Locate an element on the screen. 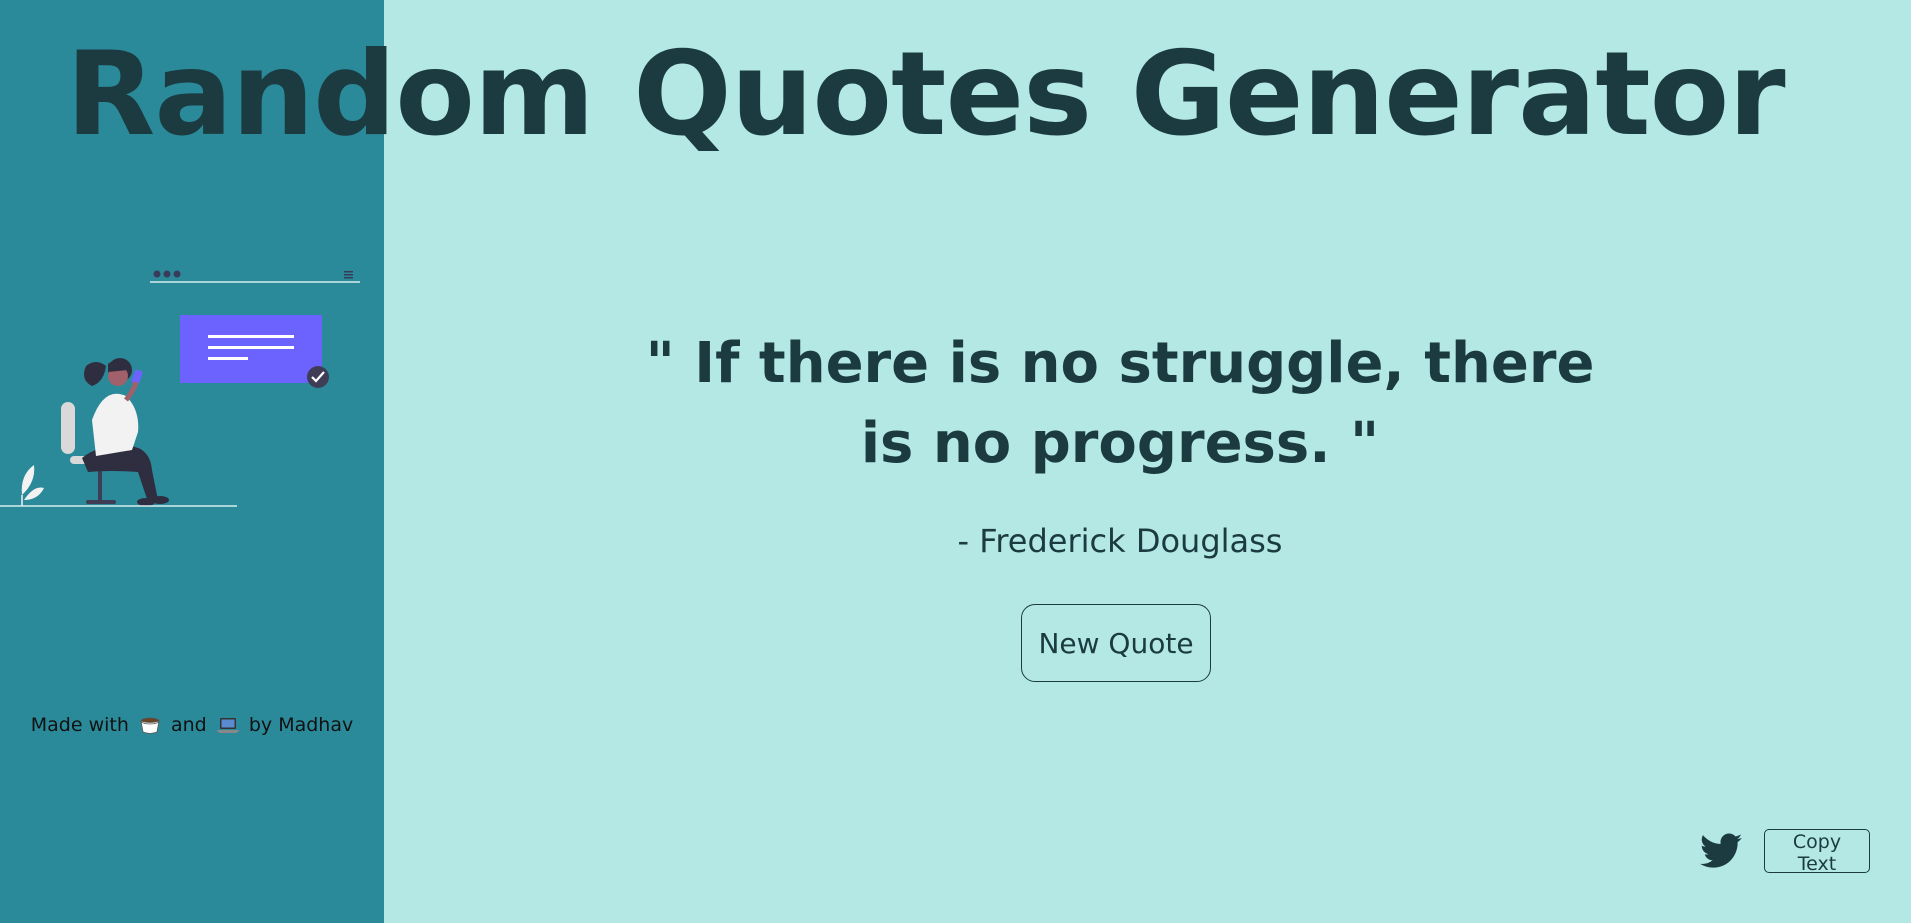 The image size is (1911, 923). quote-author: - Frederick Douglass is located at coordinates (1120, 541).